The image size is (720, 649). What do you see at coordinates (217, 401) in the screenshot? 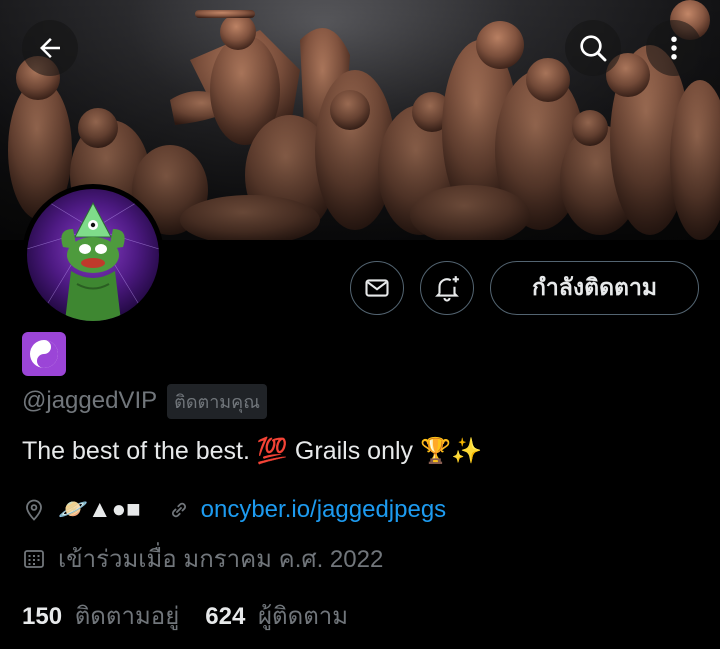
I see `follows-you-badge: ติดตามคุณ` at bounding box center [217, 401].